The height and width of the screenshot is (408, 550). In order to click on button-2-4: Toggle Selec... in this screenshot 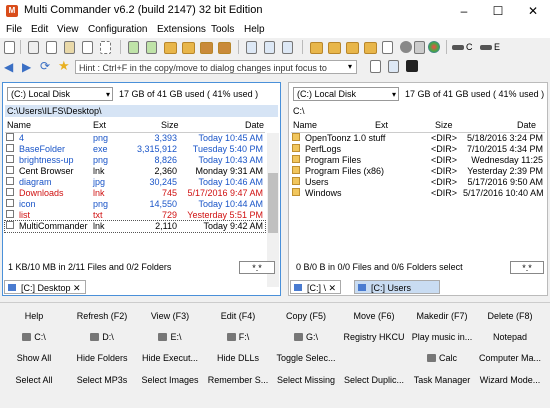, I will do `click(306, 358)`.